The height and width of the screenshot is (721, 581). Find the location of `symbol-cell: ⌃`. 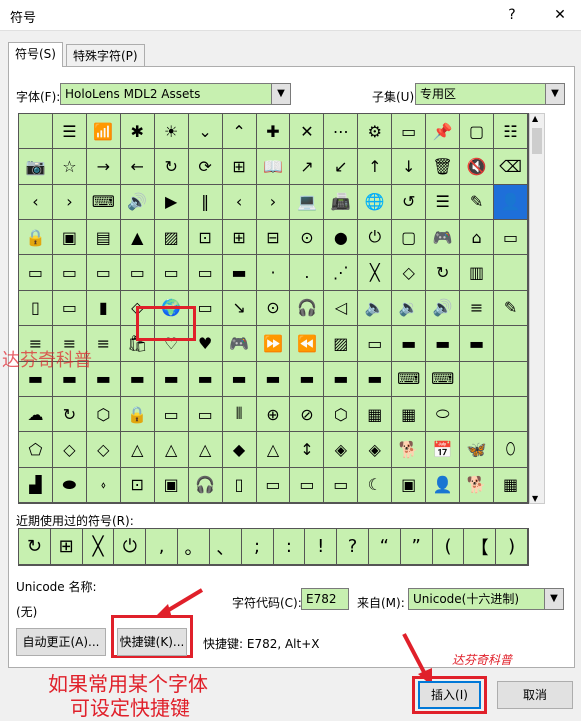

symbol-cell: ⌃ is located at coordinates (239, 132).